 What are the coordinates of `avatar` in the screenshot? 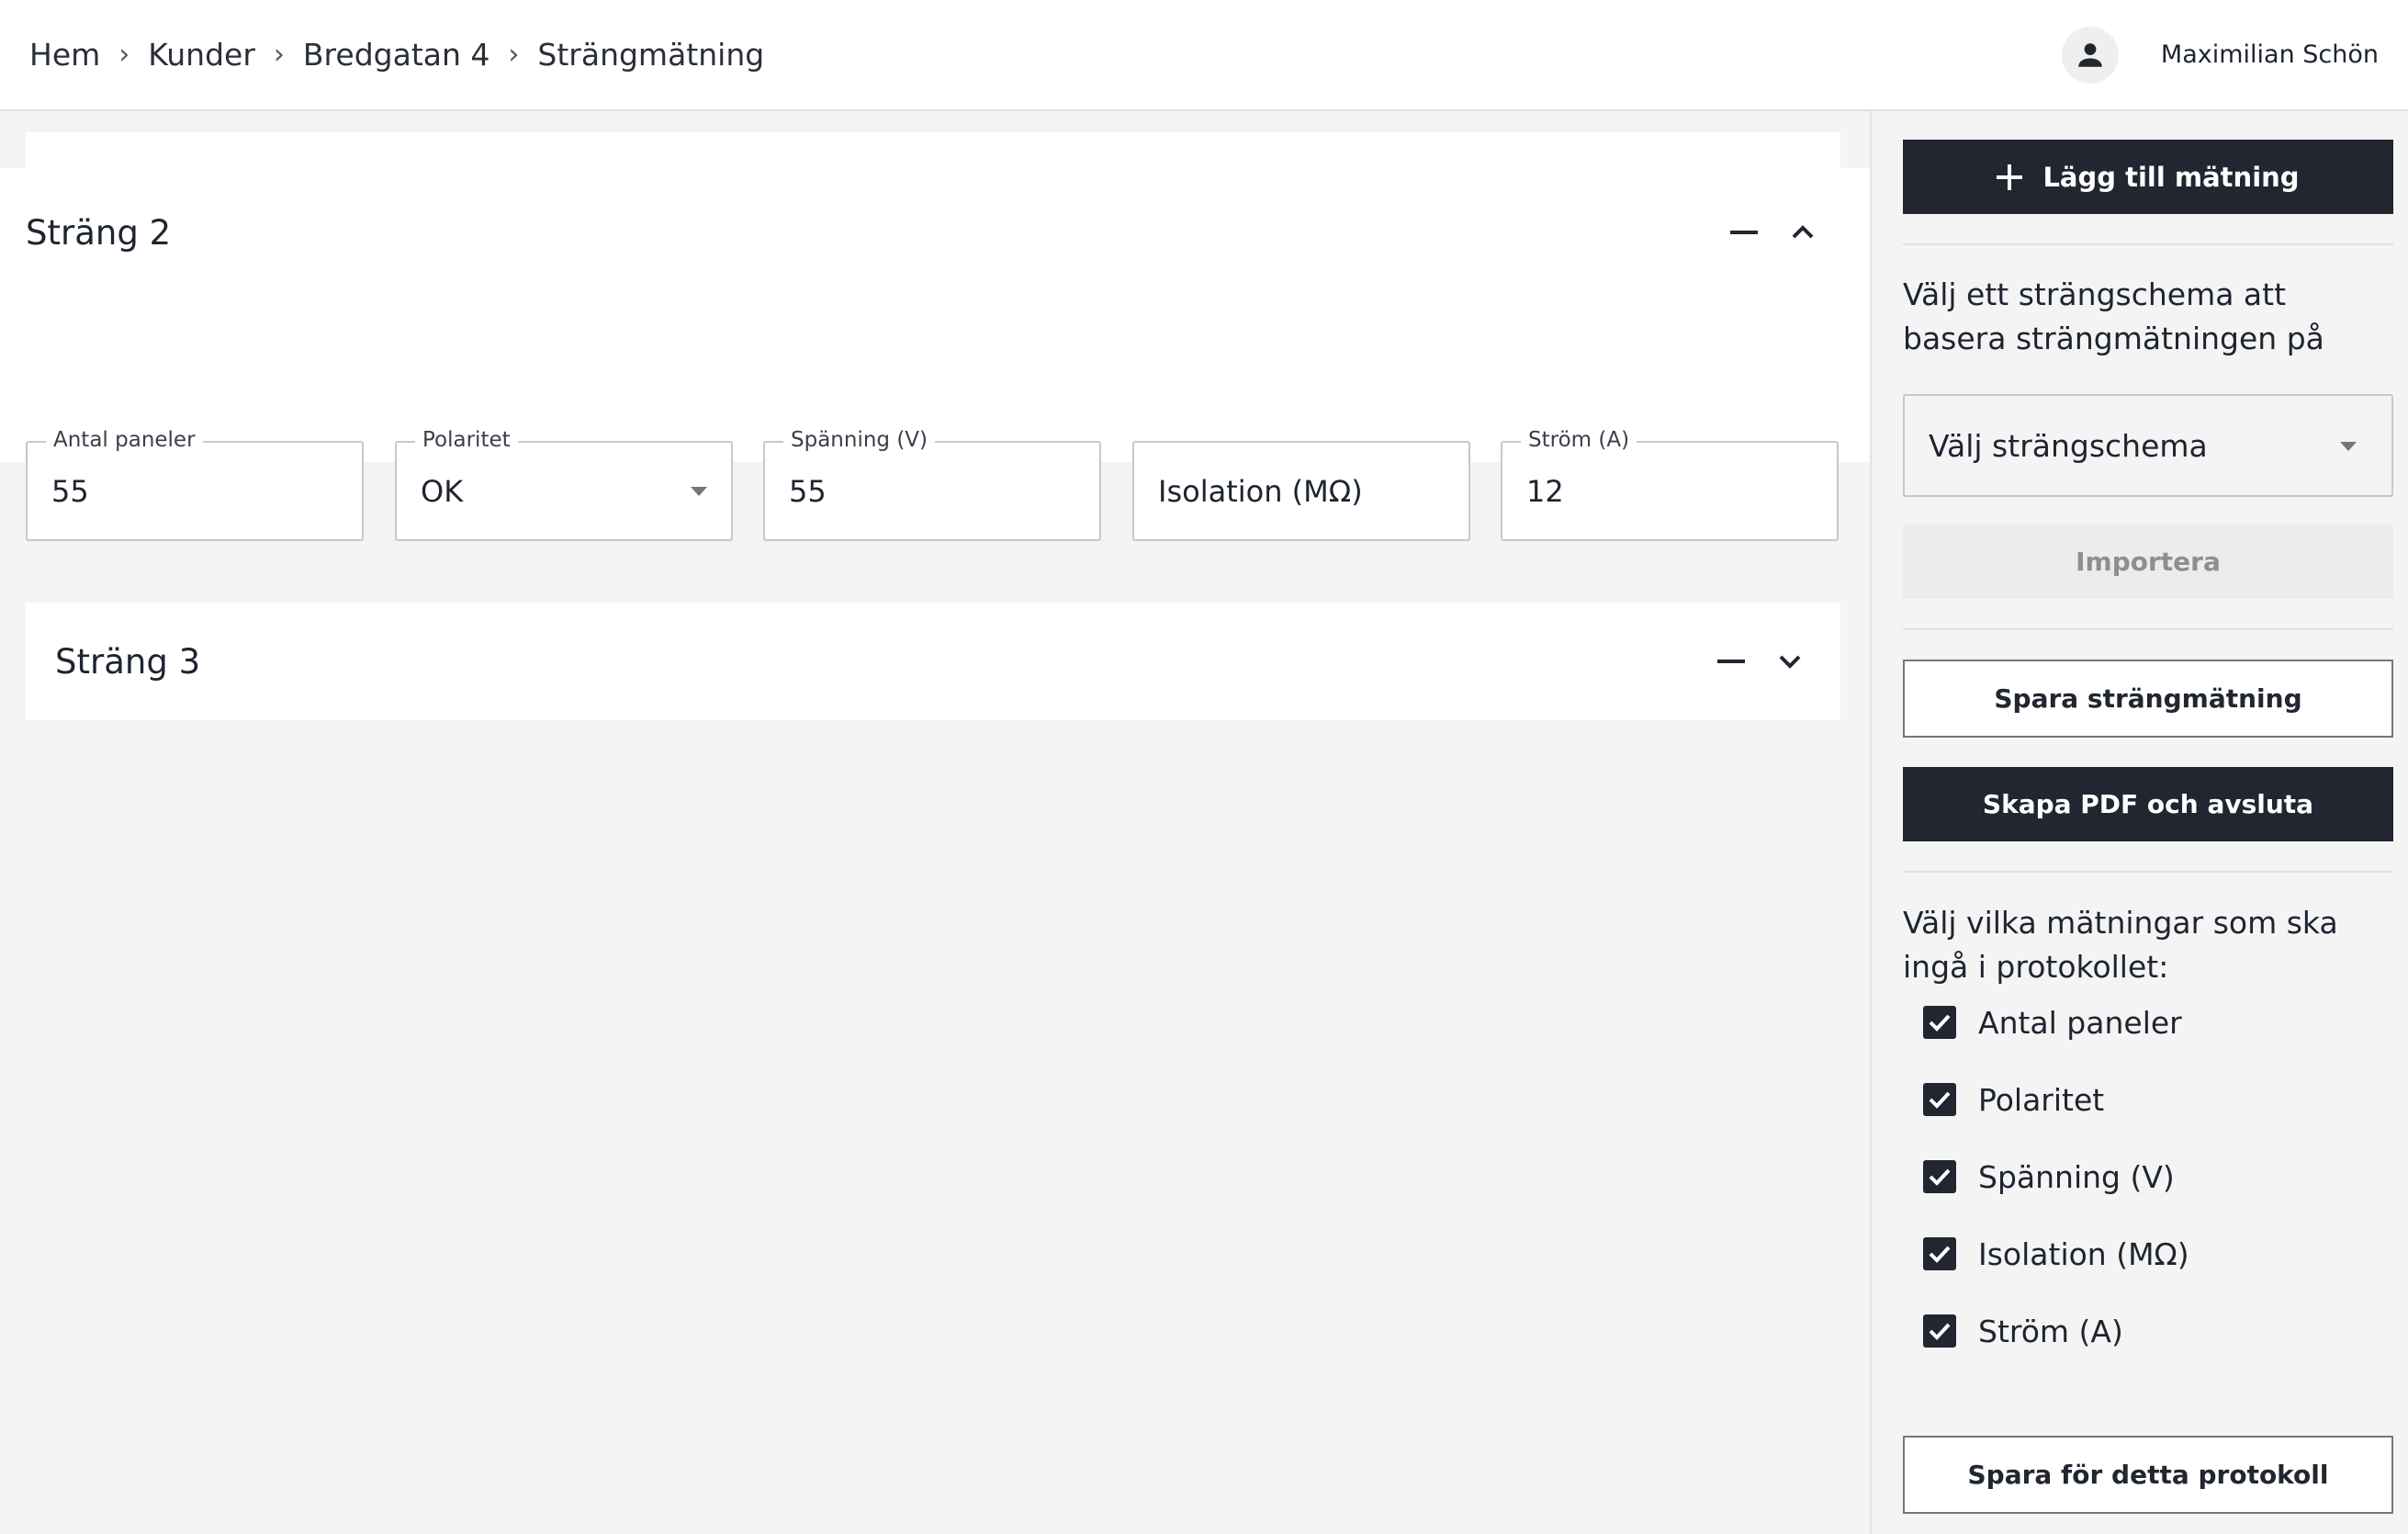 It's located at (2090, 55).